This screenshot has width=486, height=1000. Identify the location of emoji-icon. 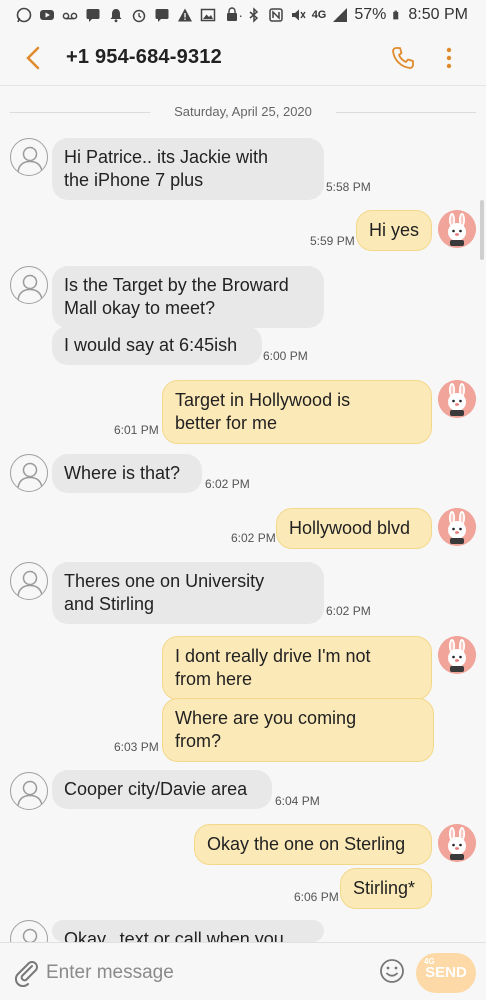
(392, 971).